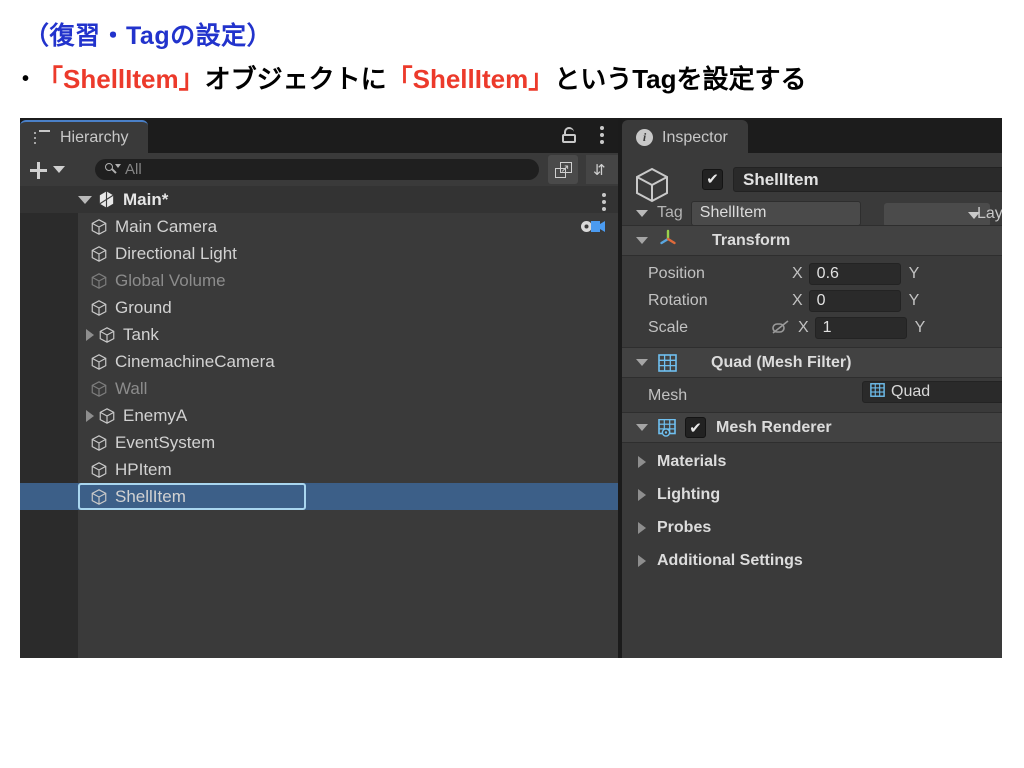  Describe the element at coordinates (569, 135) in the screenshot. I see `lock-open-icon` at that location.